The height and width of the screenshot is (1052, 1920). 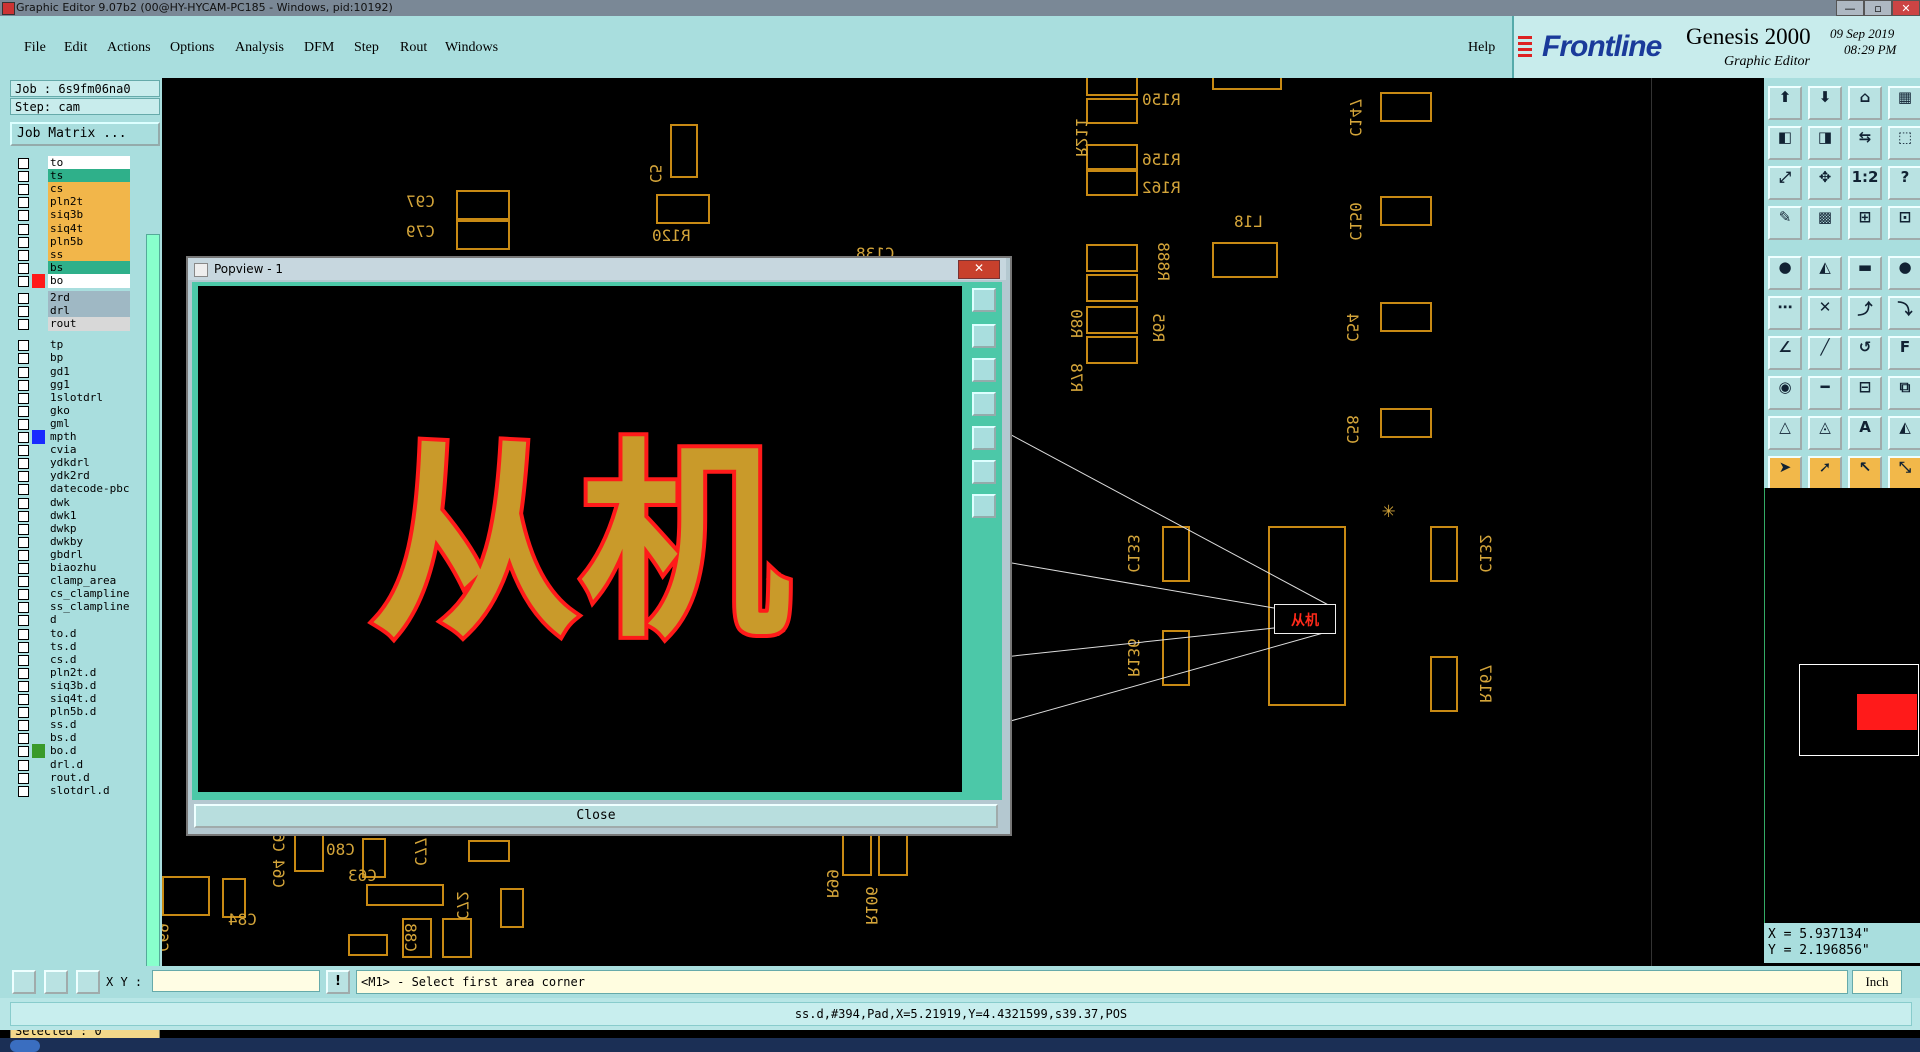 I want to click on toolbar-tool-7-icon: ⇆, so click(x=1865, y=143).